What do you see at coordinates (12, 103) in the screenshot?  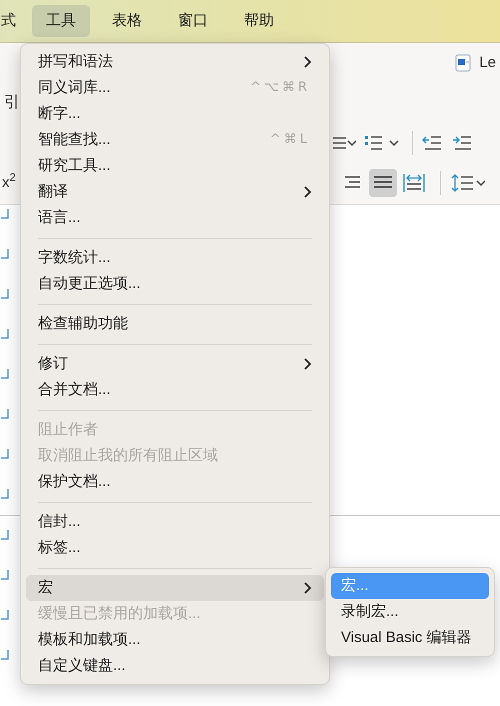 I see `ribbon-tab: 引` at bounding box center [12, 103].